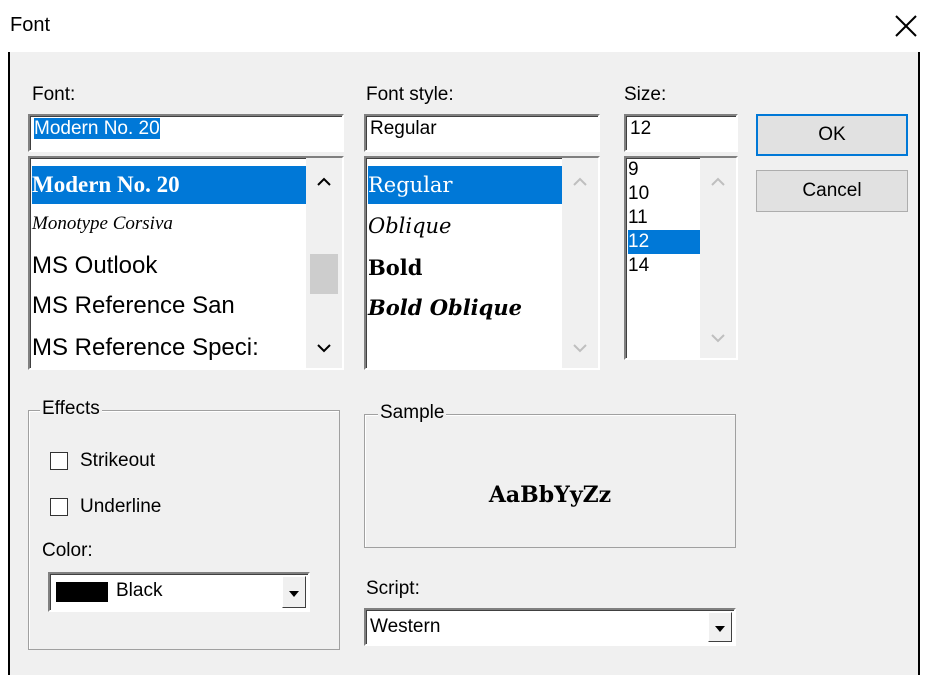 The width and height of the screenshot is (928, 675). I want to click on size-item: 9, so click(633, 170).